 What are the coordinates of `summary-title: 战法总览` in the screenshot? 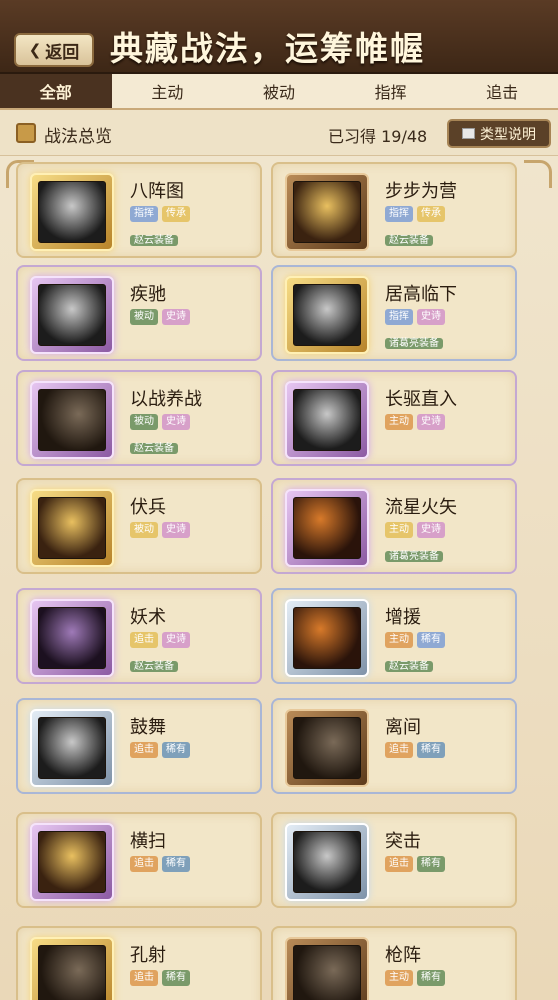 It's located at (78, 137).